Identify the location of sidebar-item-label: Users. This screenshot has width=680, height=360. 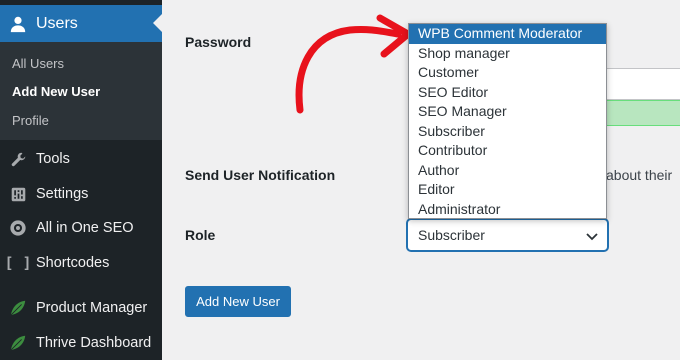
(57, 23).